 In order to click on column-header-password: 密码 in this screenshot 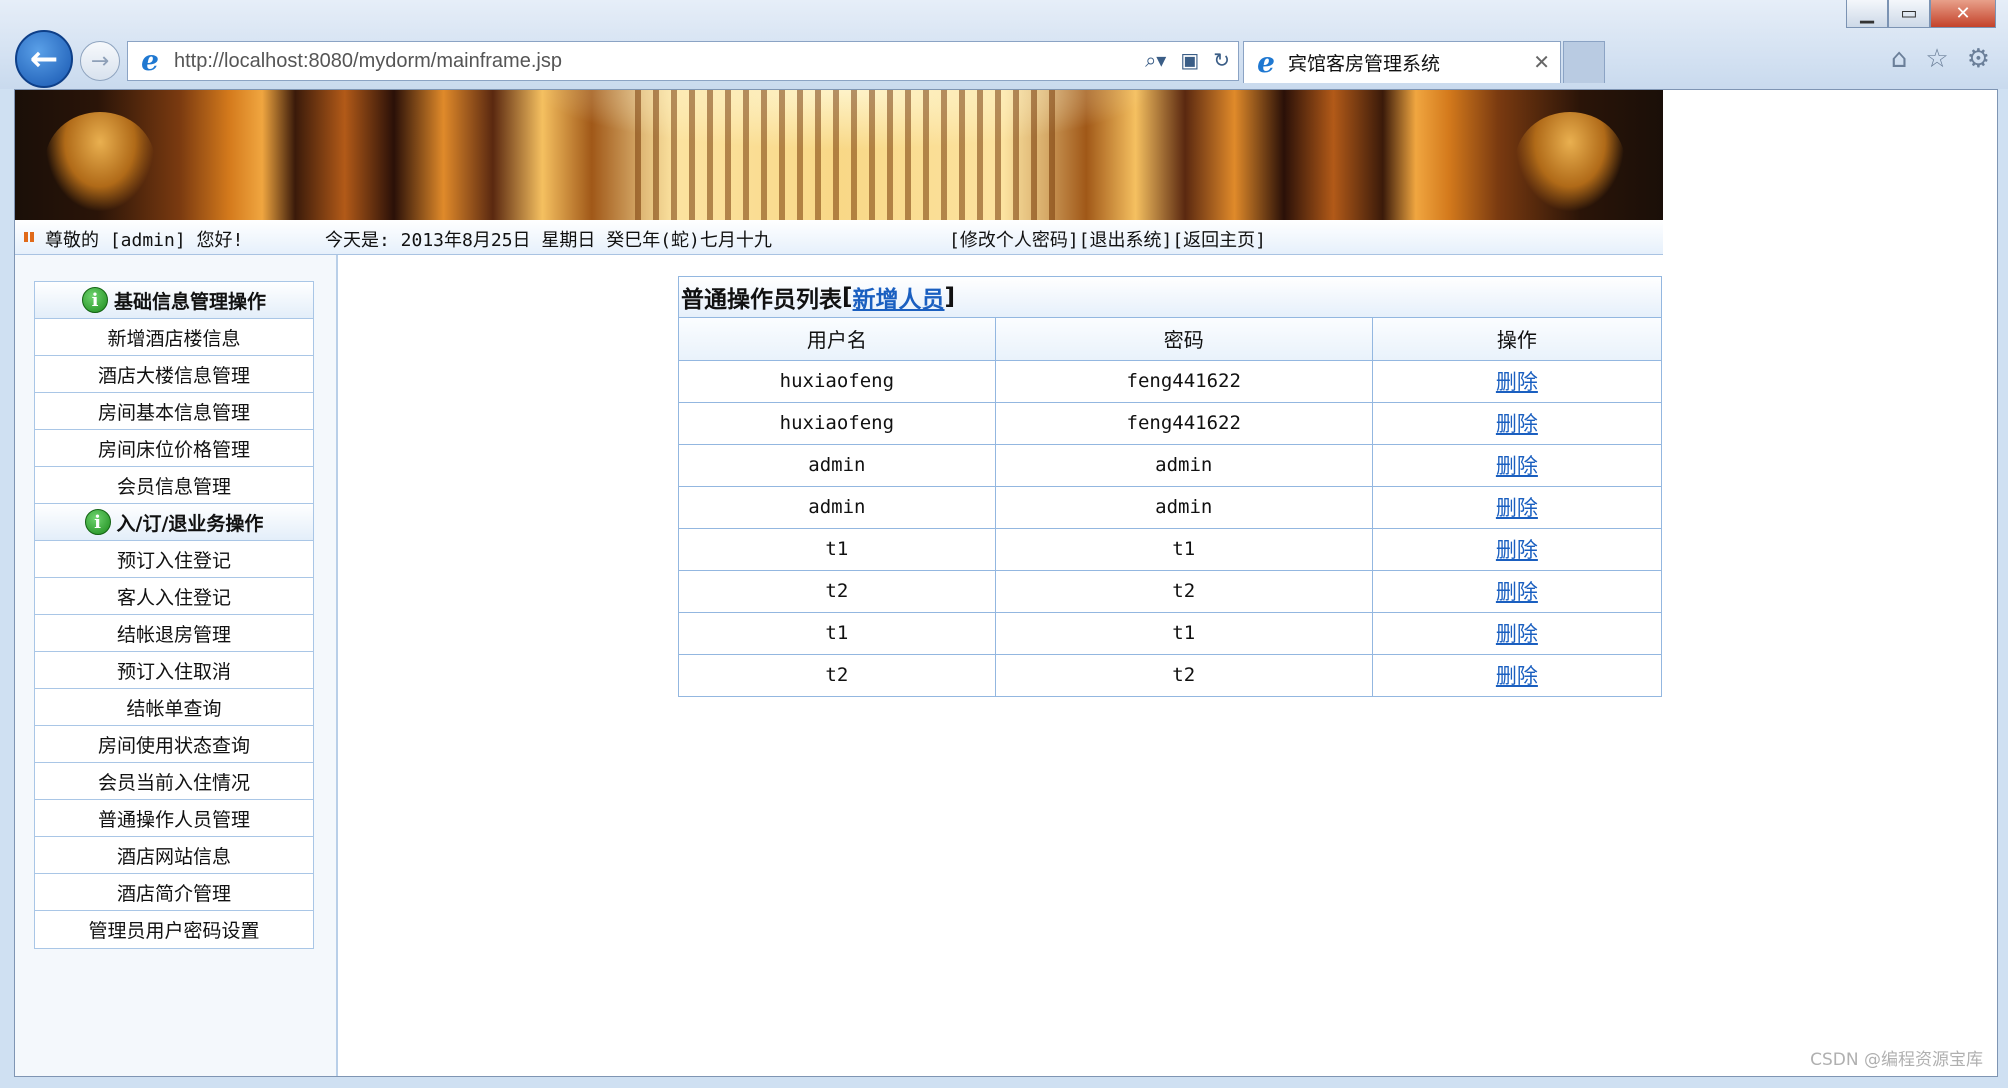, I will do `click(1183, 339)`.